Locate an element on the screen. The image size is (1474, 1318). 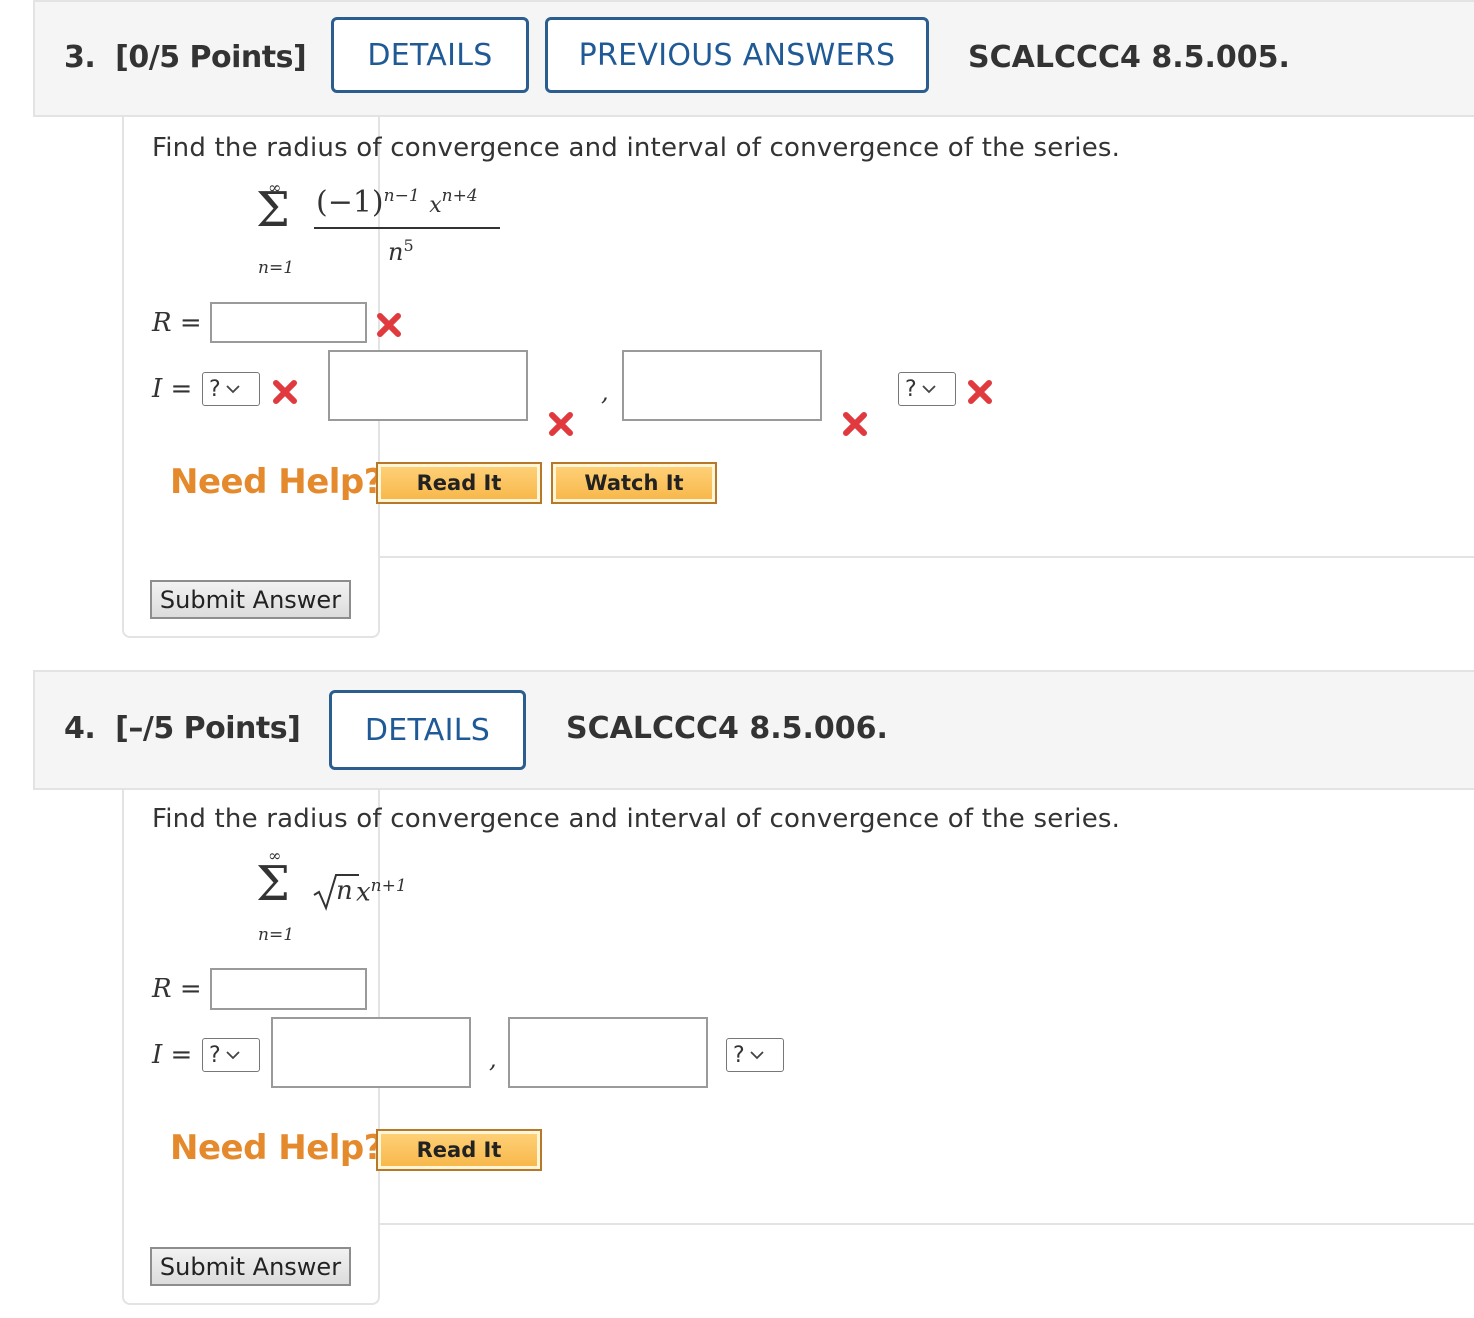
watch-it-button: Watch It is located at coordinates (634, 483).